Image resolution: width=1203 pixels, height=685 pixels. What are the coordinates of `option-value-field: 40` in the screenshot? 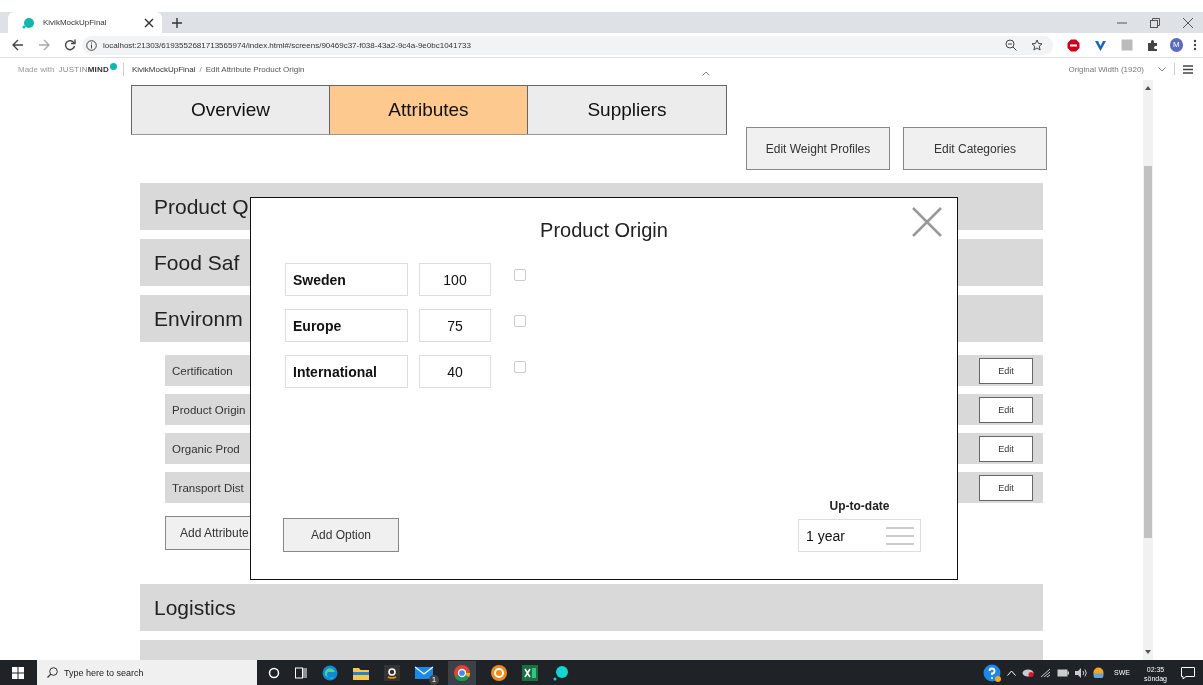 It's located at (455, 371).